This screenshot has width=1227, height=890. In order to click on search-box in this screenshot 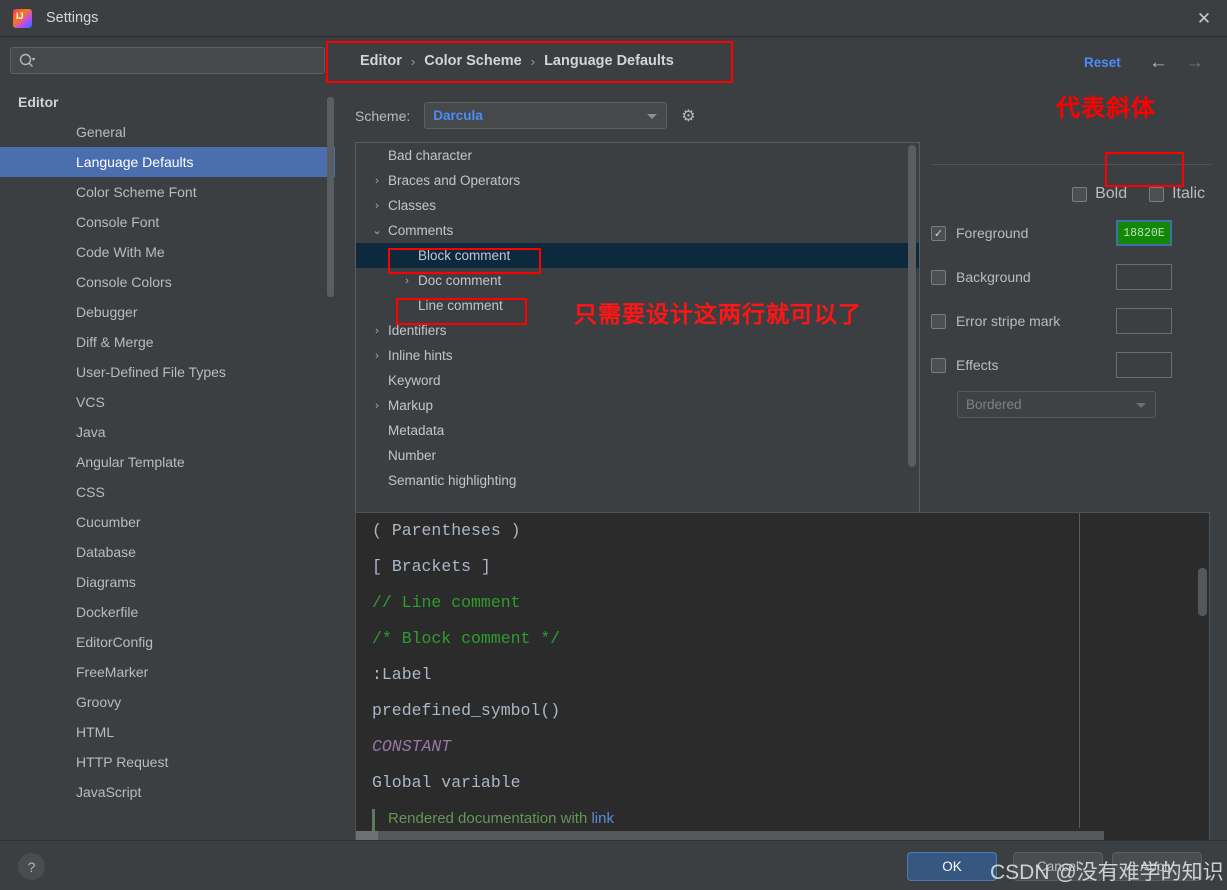, I will do `click(167, 60)`.